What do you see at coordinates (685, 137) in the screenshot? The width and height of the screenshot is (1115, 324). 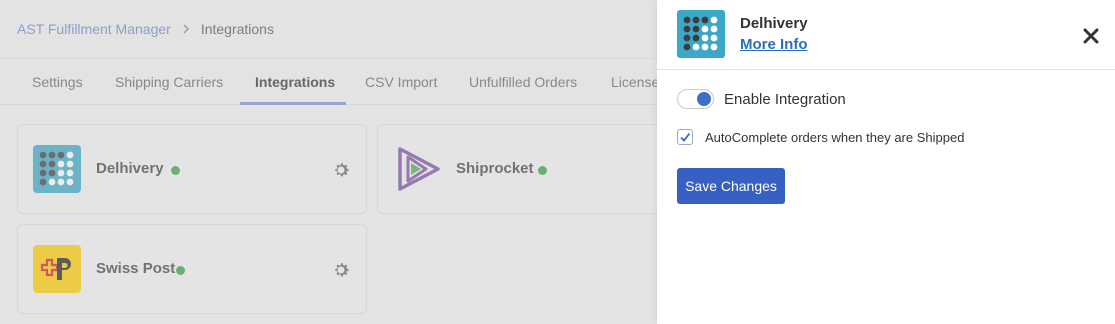 I see `autocomplete-checkbox` at bounding box center [685, 137].